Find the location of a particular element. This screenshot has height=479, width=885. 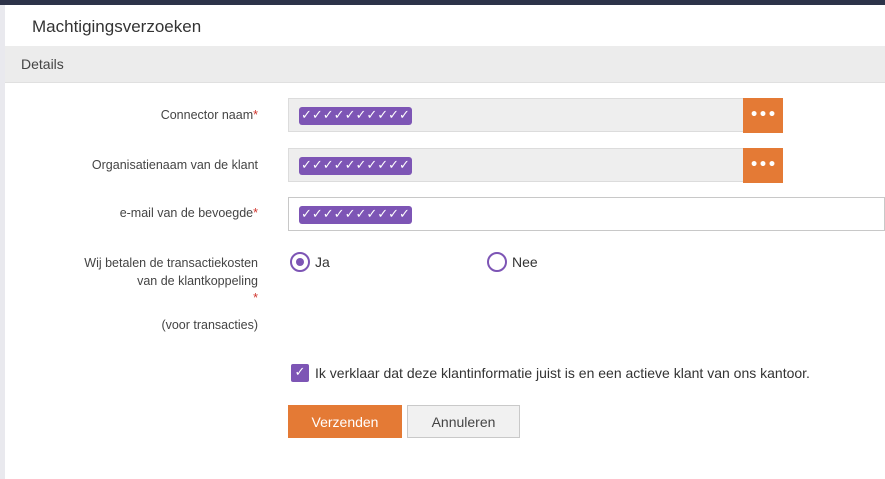

radio-ja-label: Ja is located at coordinates (322, 262).